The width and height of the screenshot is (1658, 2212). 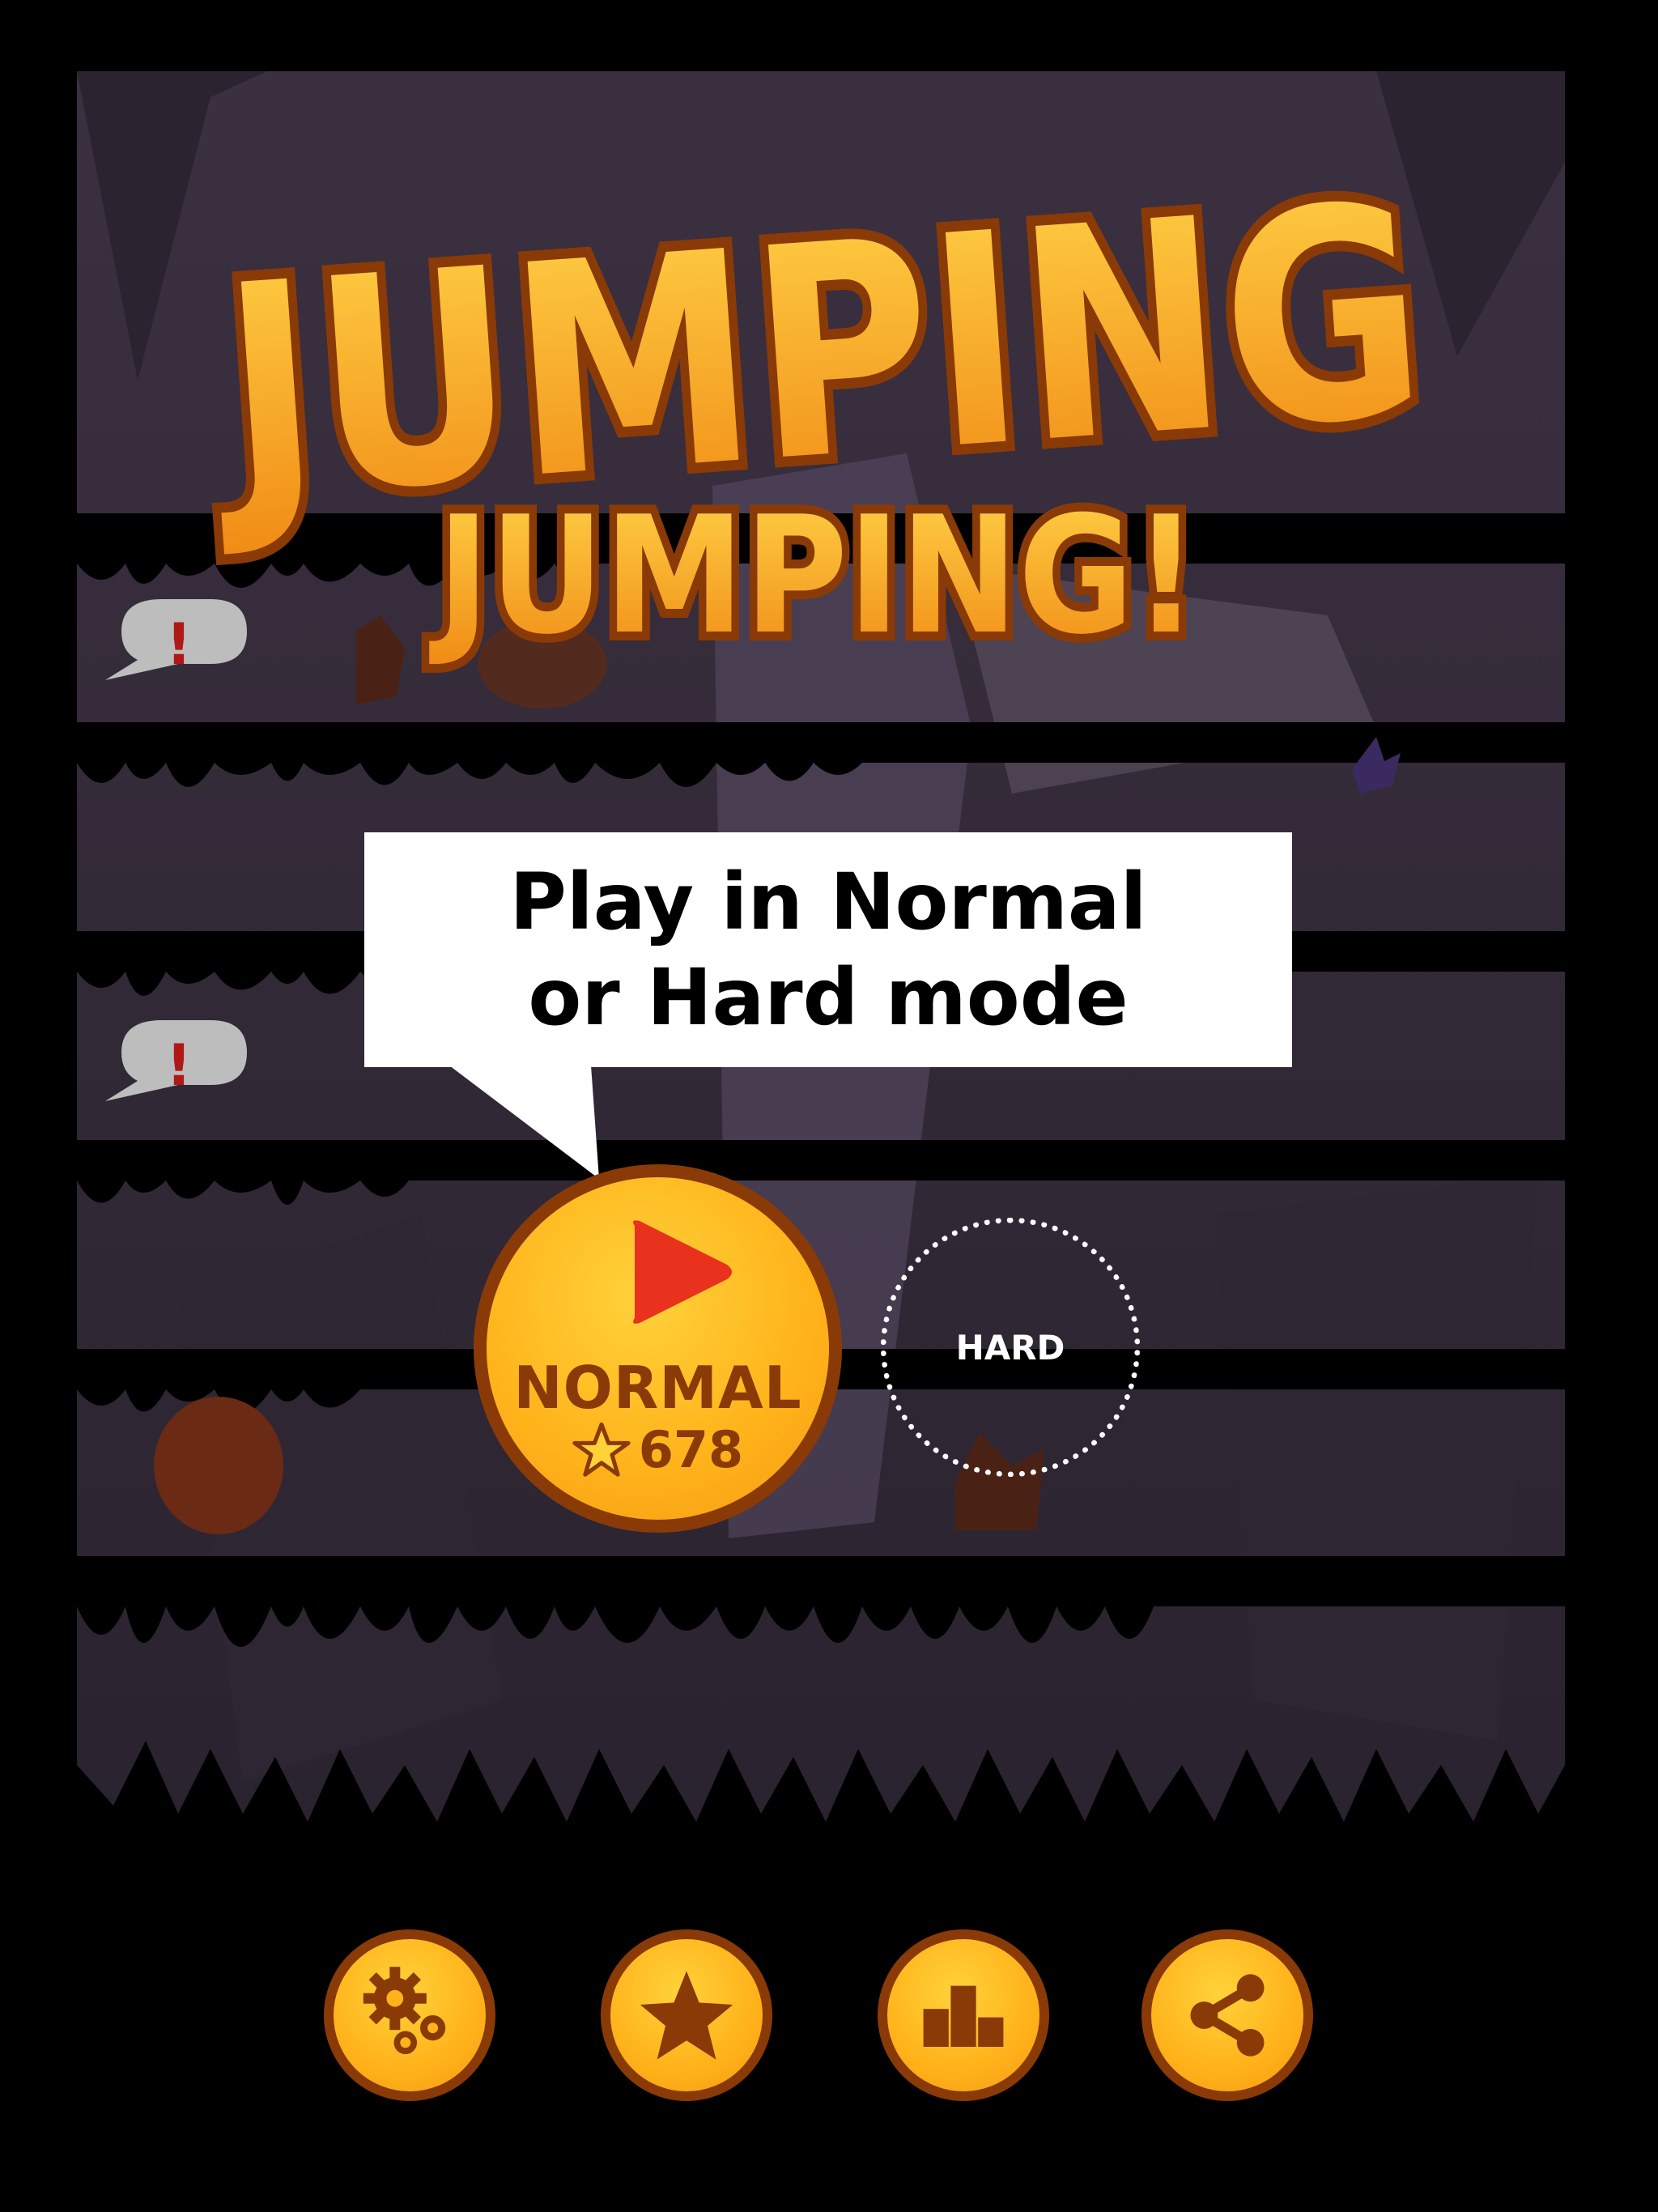 I want to click on leaderboard-button, so click(x=963, y=2015).